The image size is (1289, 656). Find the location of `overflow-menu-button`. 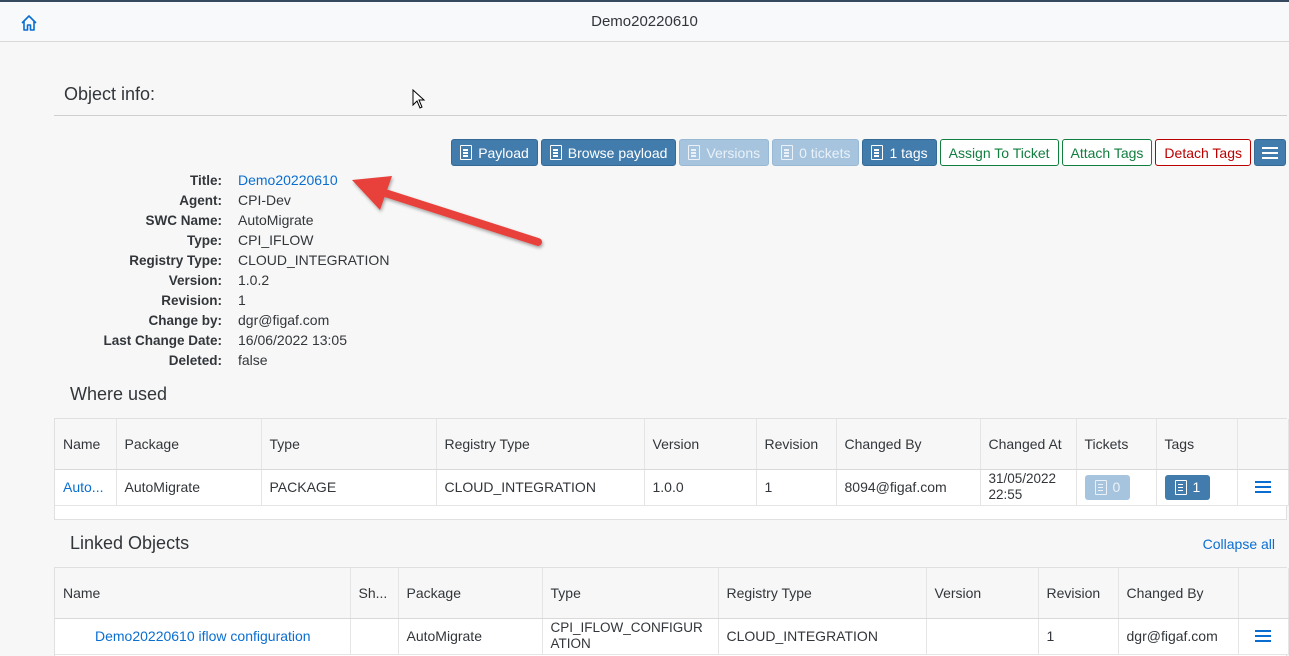

overflow-menu-button is located at coordinates (1270, 152).